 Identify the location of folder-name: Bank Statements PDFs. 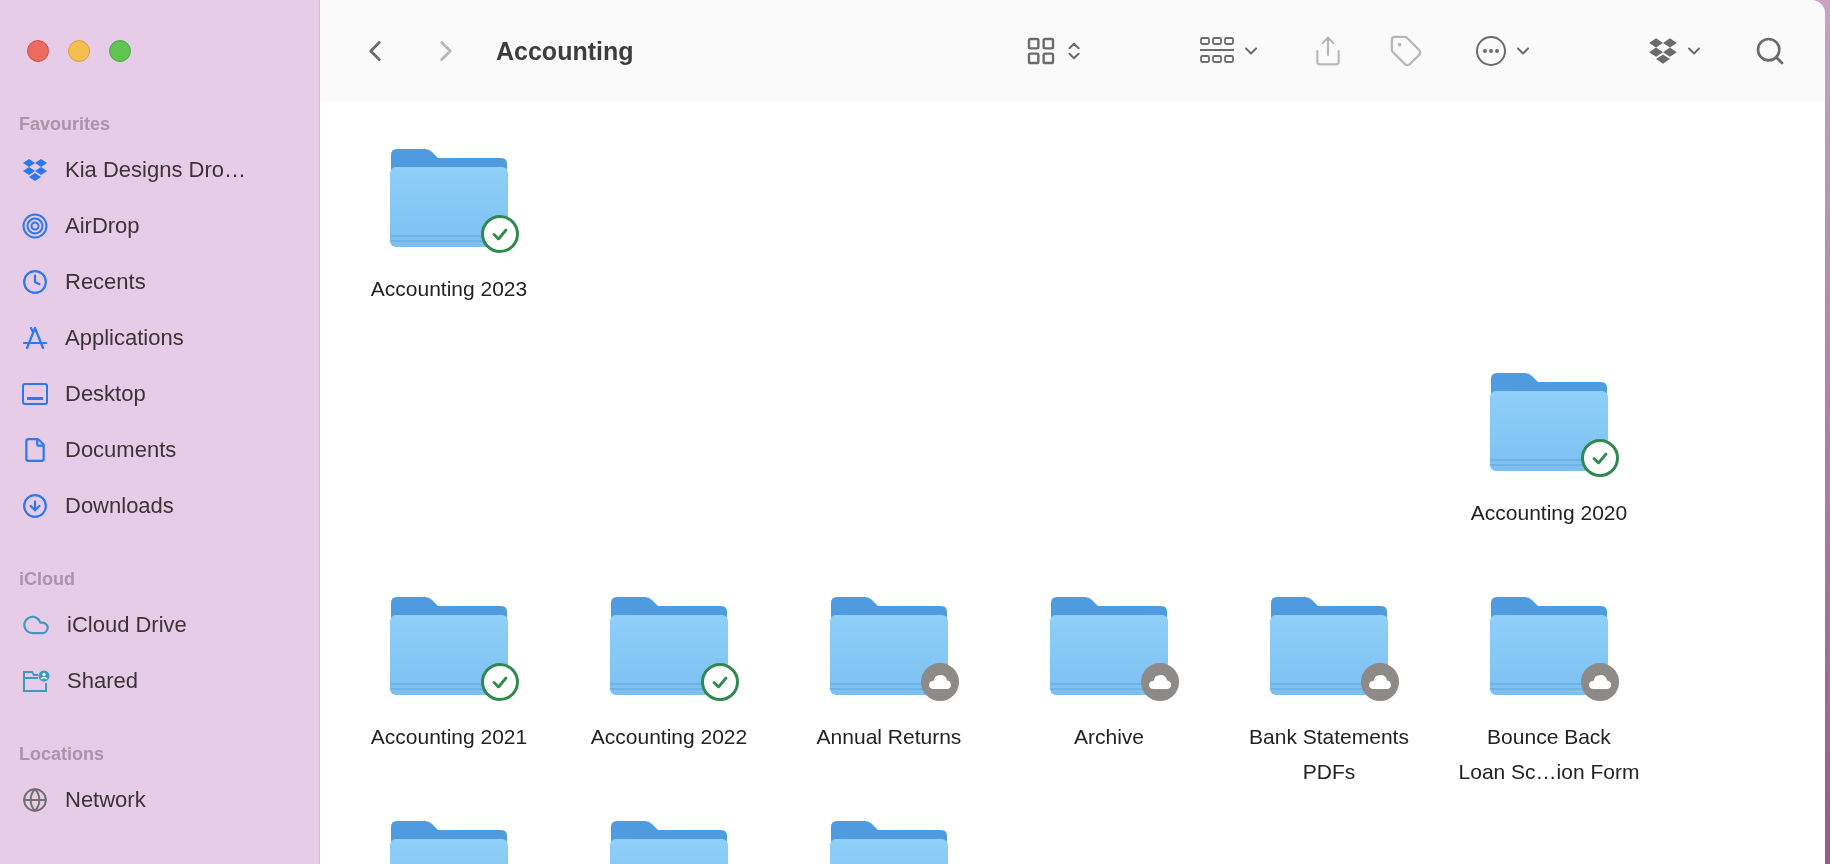
(1329, 754).